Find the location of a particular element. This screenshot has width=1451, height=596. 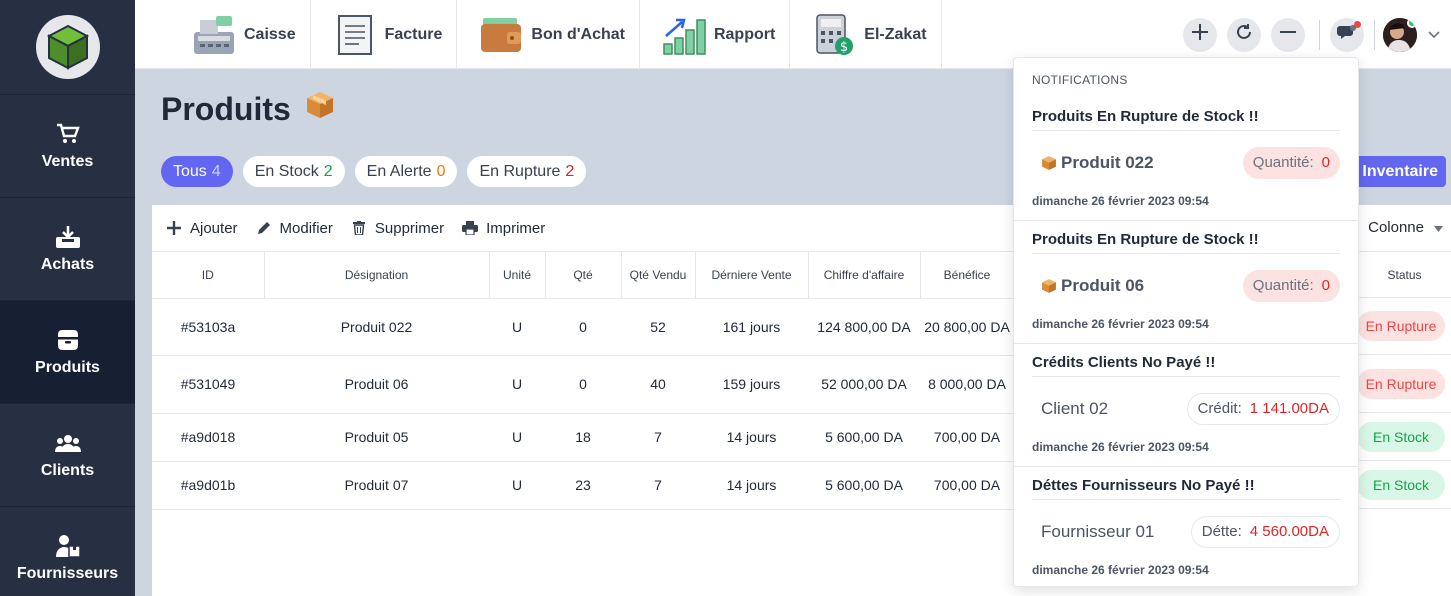

unread-dot is located at coordinates (1357, 24).